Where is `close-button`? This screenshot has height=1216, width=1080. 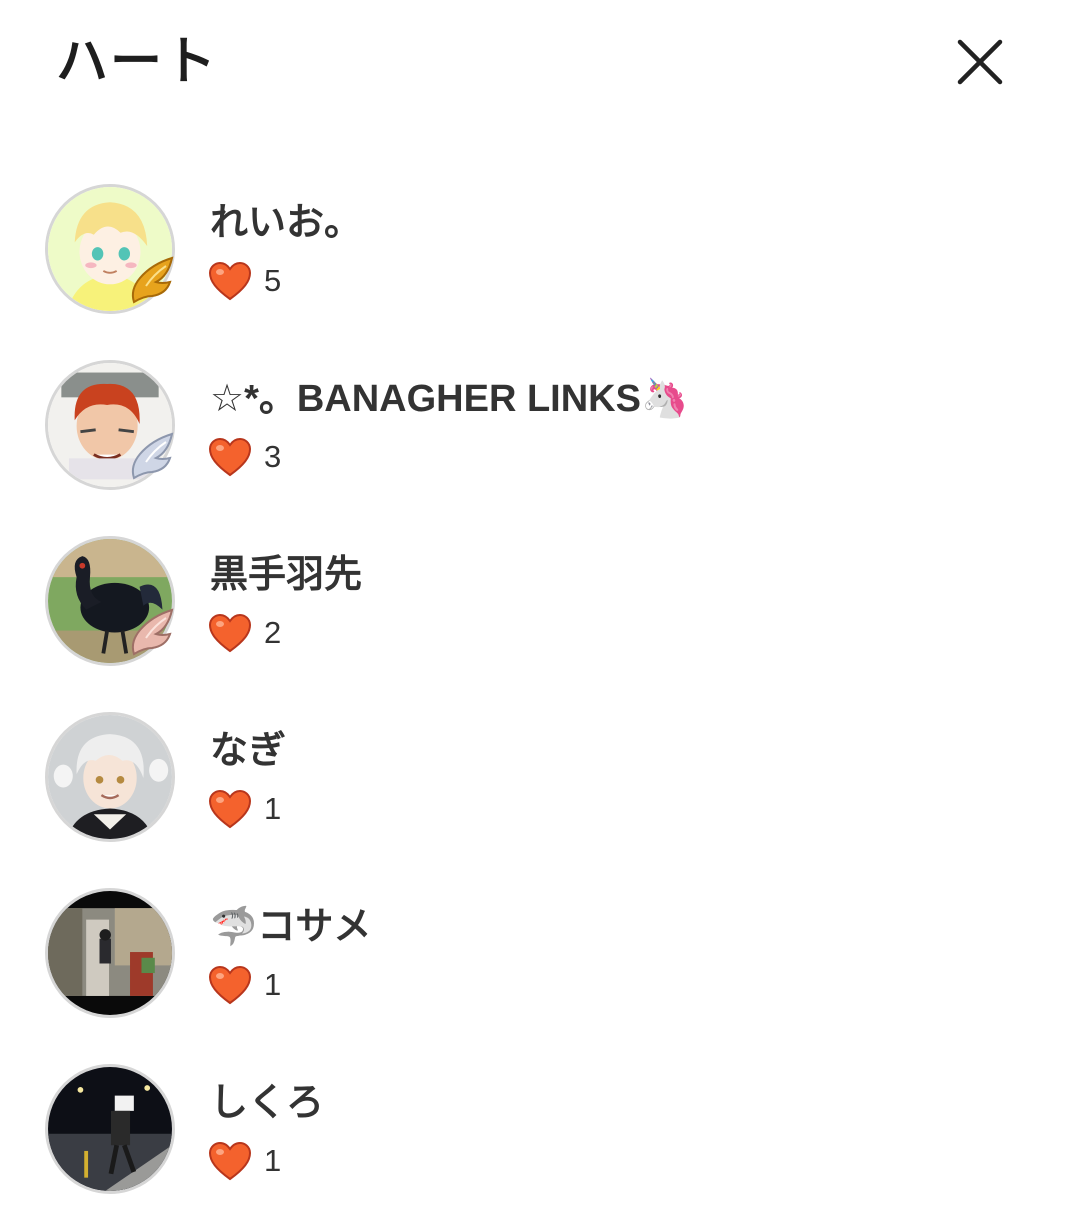 close-button is located at coordinates (980, 62).